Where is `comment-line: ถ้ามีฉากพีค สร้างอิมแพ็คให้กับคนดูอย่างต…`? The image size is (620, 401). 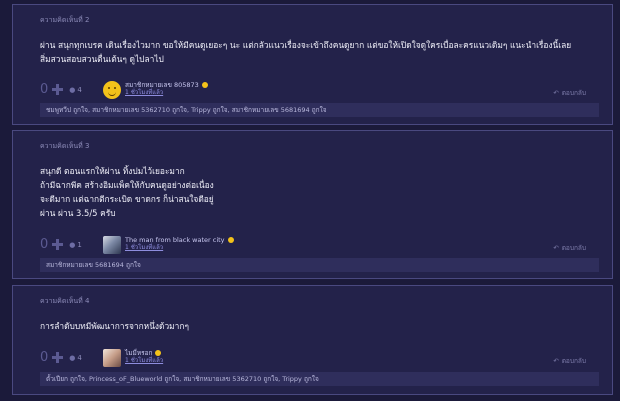 comment-line: ถ้ามีฉากพีค สร้างอิมแพ็คให้กับคนดูอย่างต… is located at coordinates (127, 185).